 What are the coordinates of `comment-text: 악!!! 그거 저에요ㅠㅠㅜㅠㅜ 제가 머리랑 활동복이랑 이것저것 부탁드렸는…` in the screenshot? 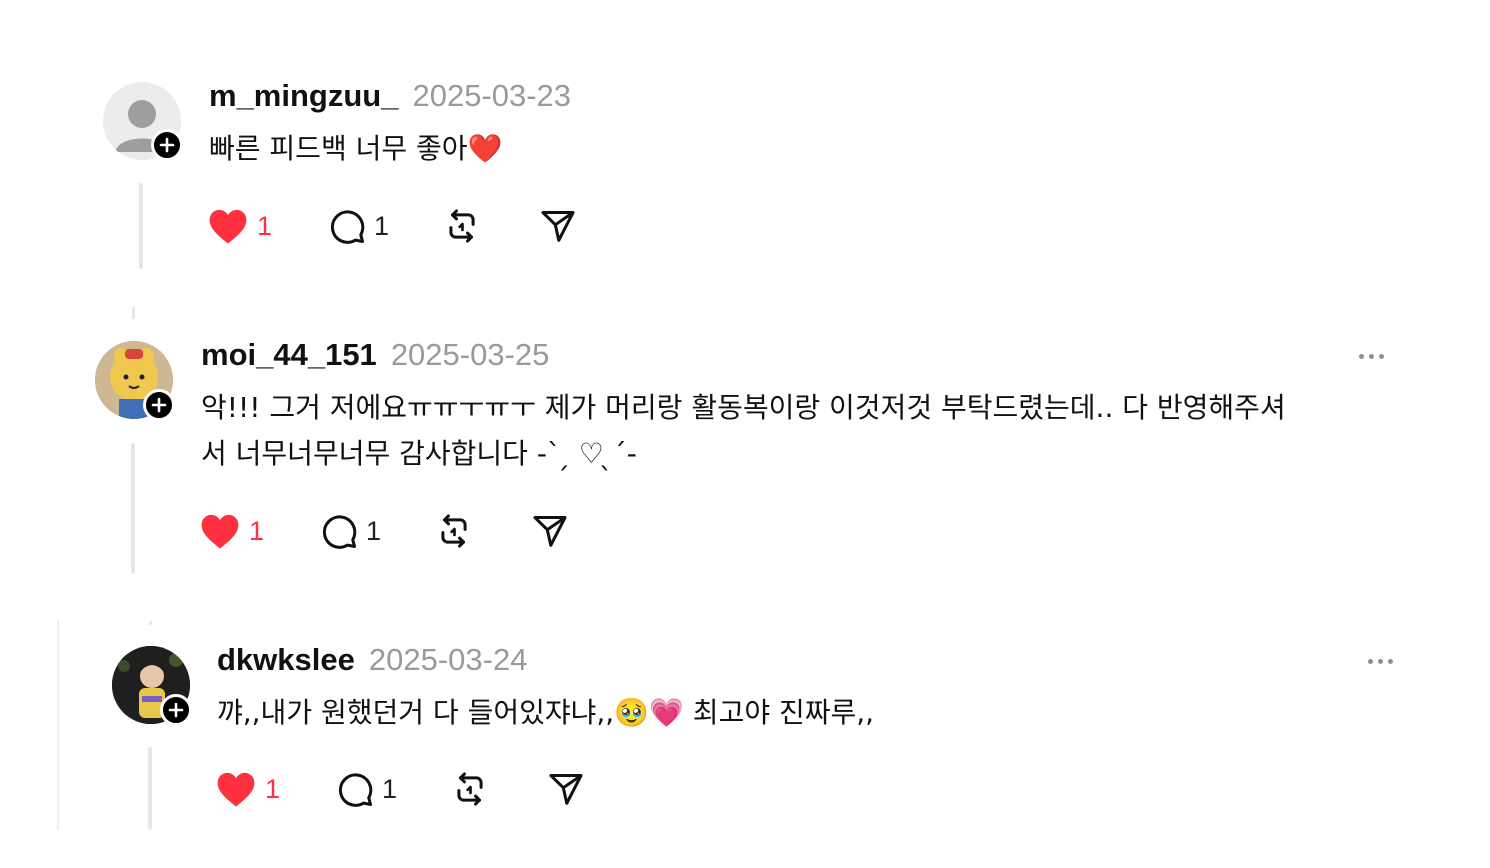 It's located at (743, 431).